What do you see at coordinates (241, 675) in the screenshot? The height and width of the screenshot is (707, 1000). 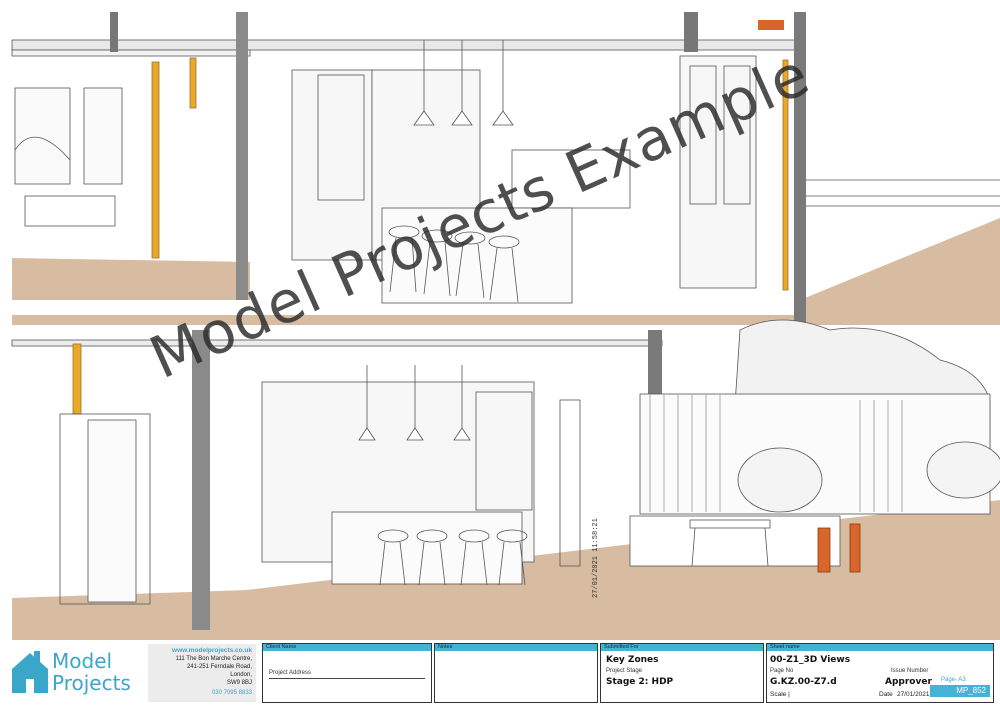 I see `address-line-3: London,` at bounding box center [241, 675].